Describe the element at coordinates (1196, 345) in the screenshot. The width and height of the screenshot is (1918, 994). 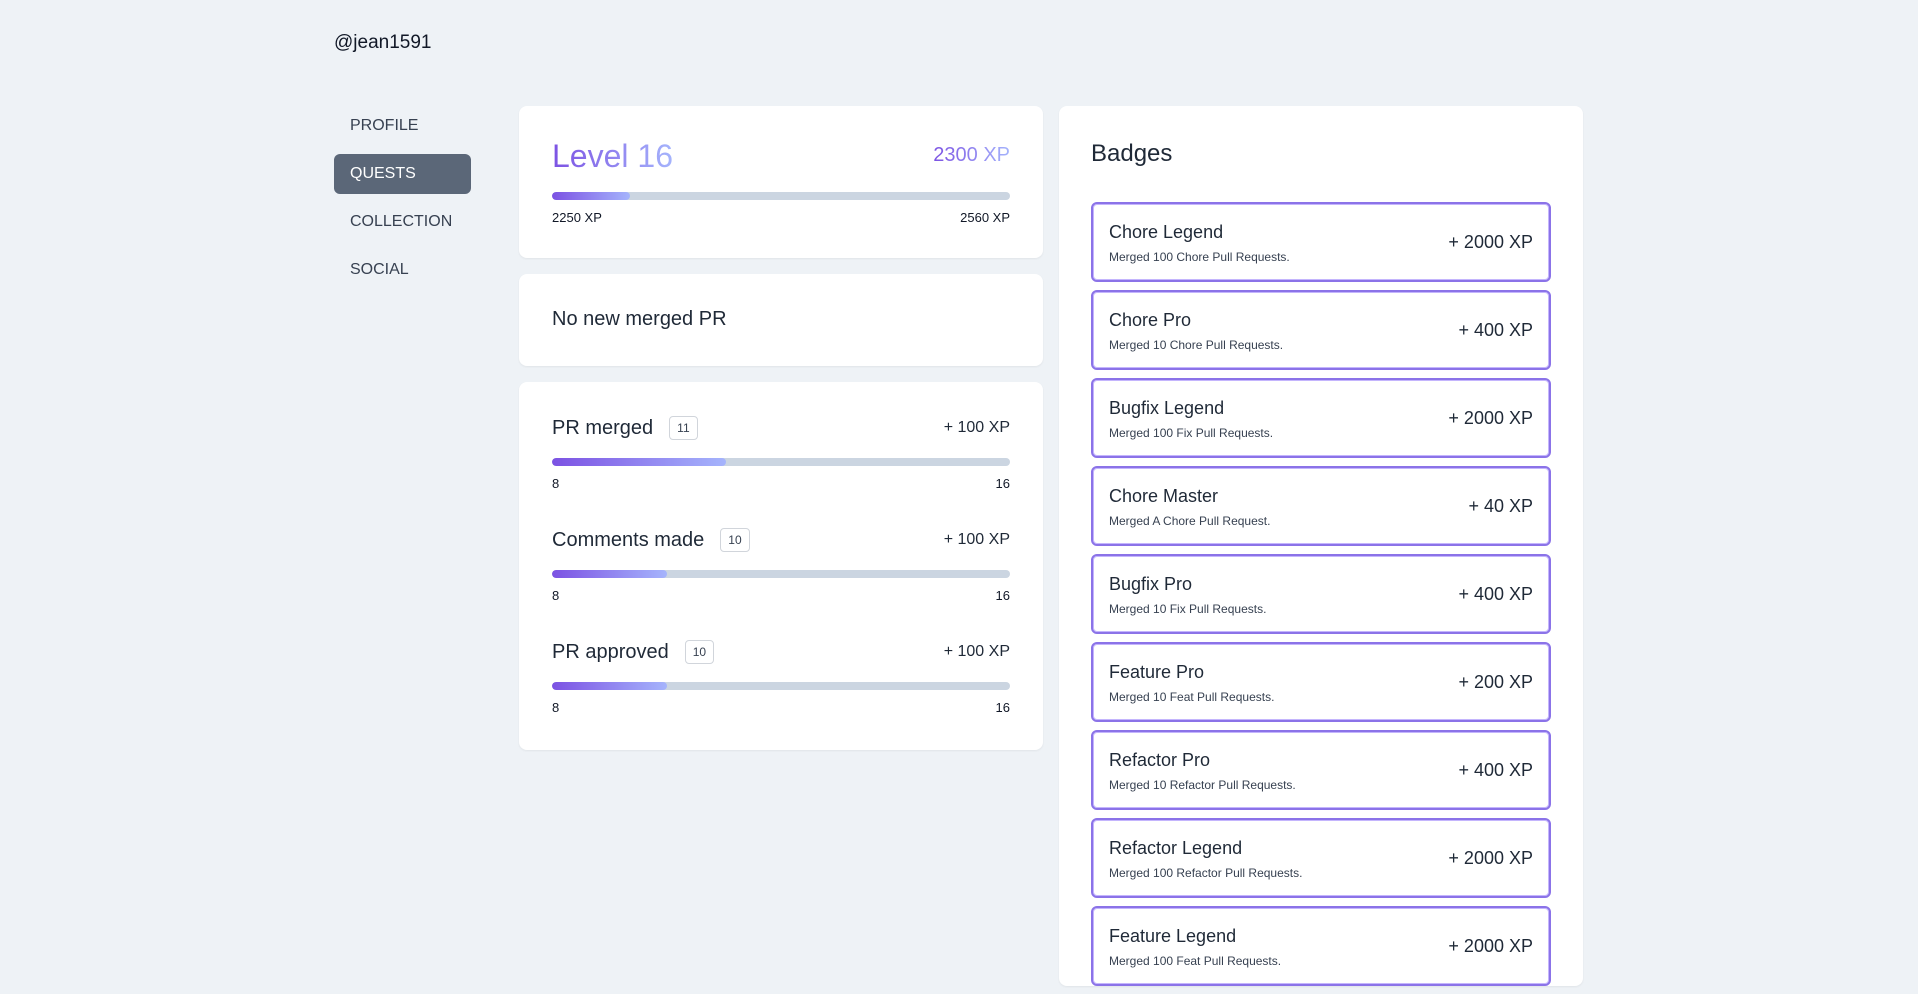
I see `badge-description: Merged 10 Chore Pull Requests.` at that location.